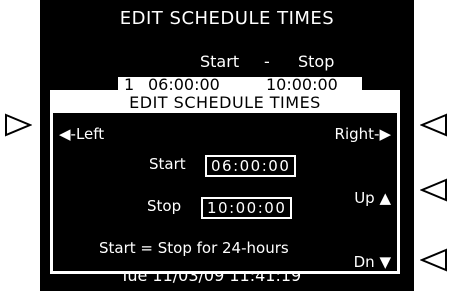 This screenshot has width=452, height=291. What do you see at coordinates (227, 18) in the screenshot?
I see `background-title: EDIT SCHEDULE TIMES` at bounding box center [227, 18].